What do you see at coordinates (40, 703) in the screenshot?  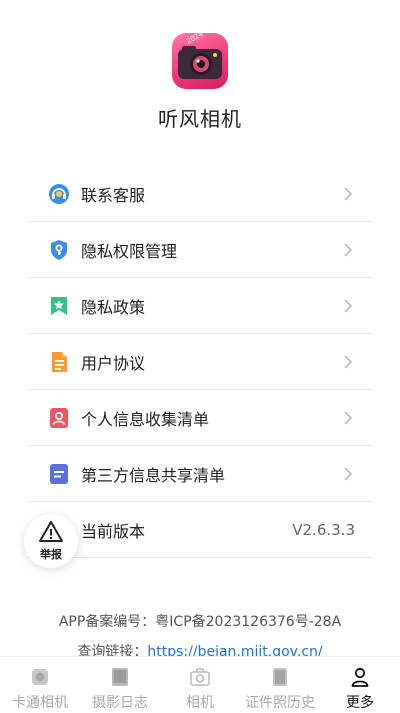 I see `tab-label: 卡通相机` at bounding box center [40, 703].